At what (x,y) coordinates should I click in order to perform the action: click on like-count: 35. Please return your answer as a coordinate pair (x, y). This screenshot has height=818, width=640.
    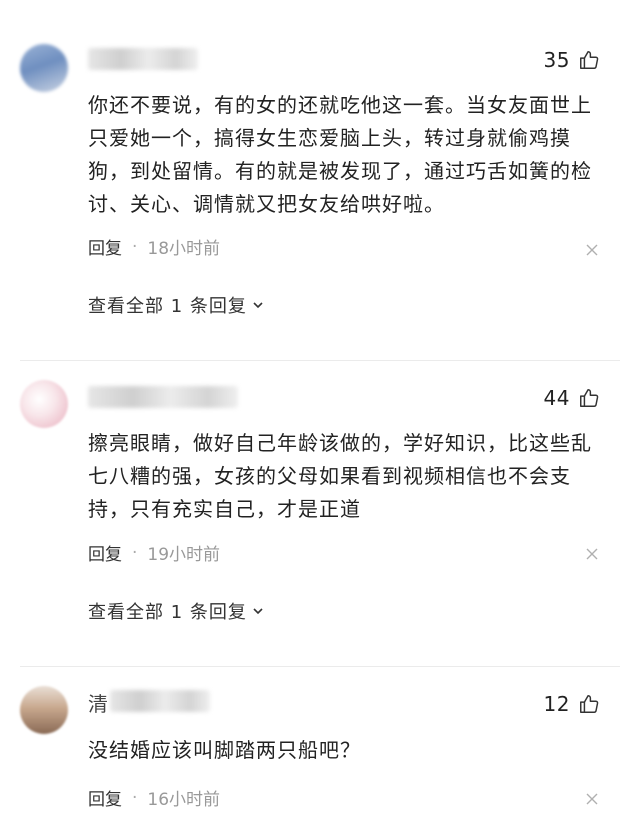
    Looking at the image, I should click on (556, 60).